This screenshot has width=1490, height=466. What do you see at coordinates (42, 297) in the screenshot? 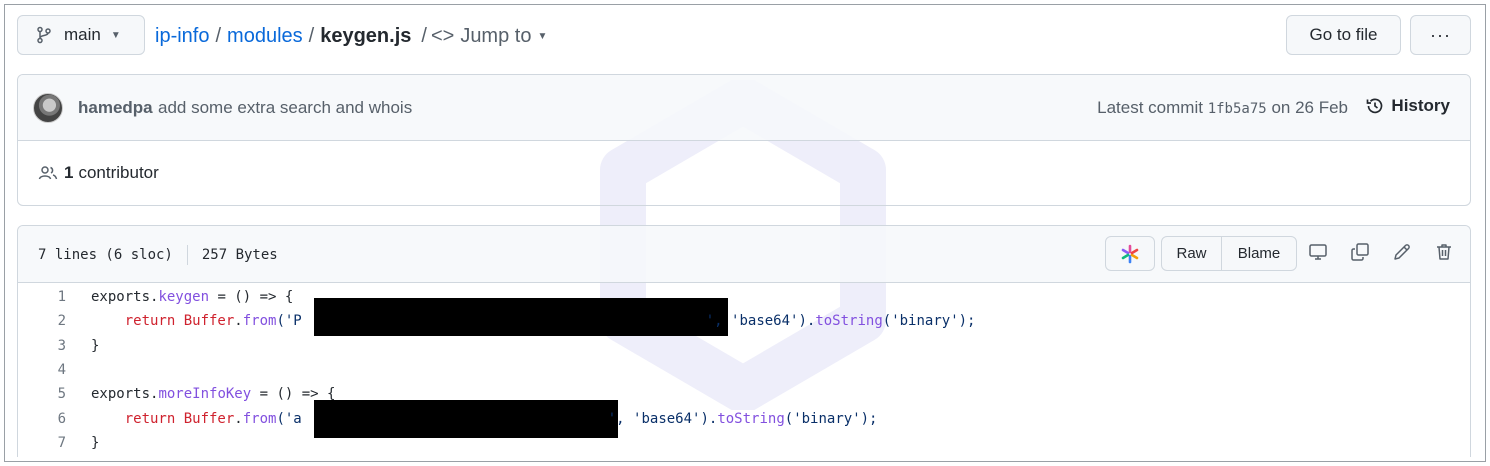
I see `line-number: 1` at bounding box center [42, 297].